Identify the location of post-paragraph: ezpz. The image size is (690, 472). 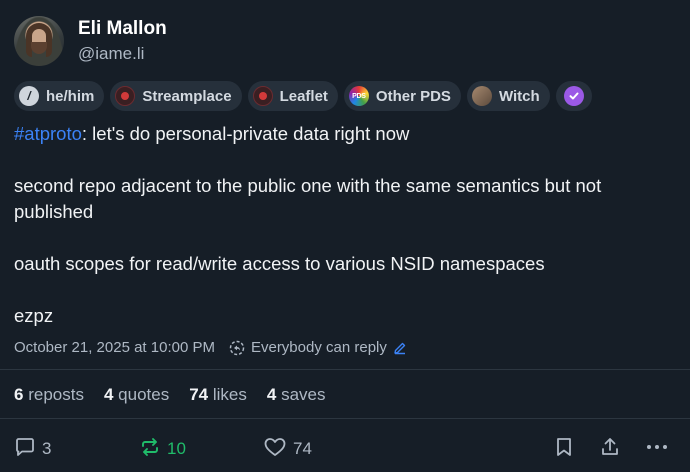
(34, 315).